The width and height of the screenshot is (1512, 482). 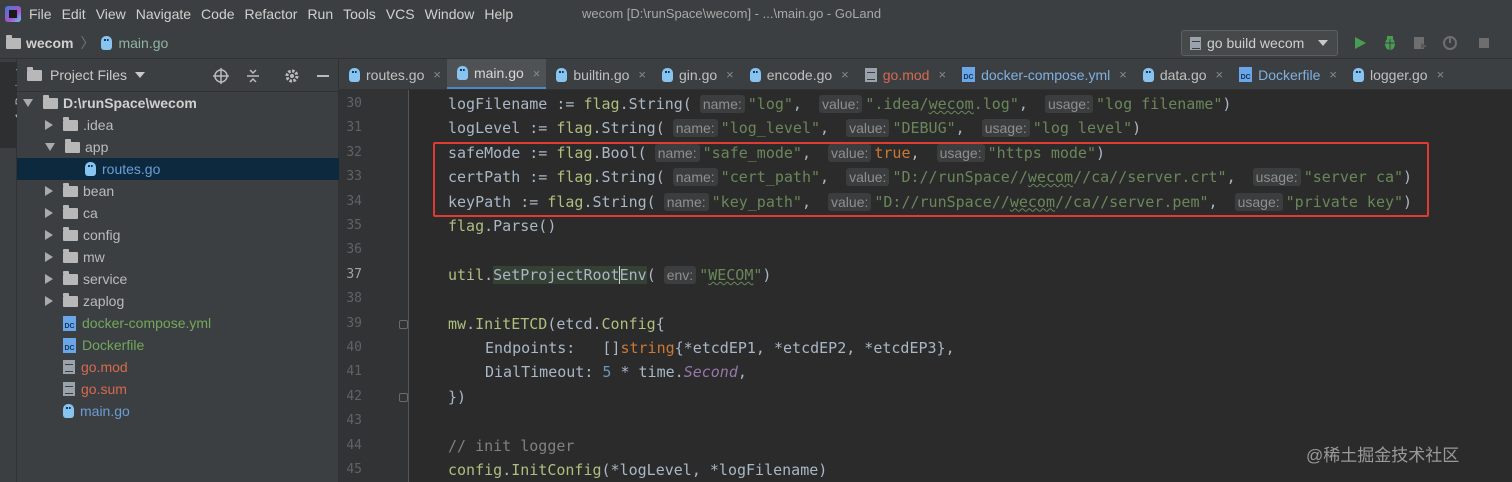 What do you see at coordinates (400, 14) in the screenshot?
I see `menu-vcs: VCS` at bounding box center [400, 14].